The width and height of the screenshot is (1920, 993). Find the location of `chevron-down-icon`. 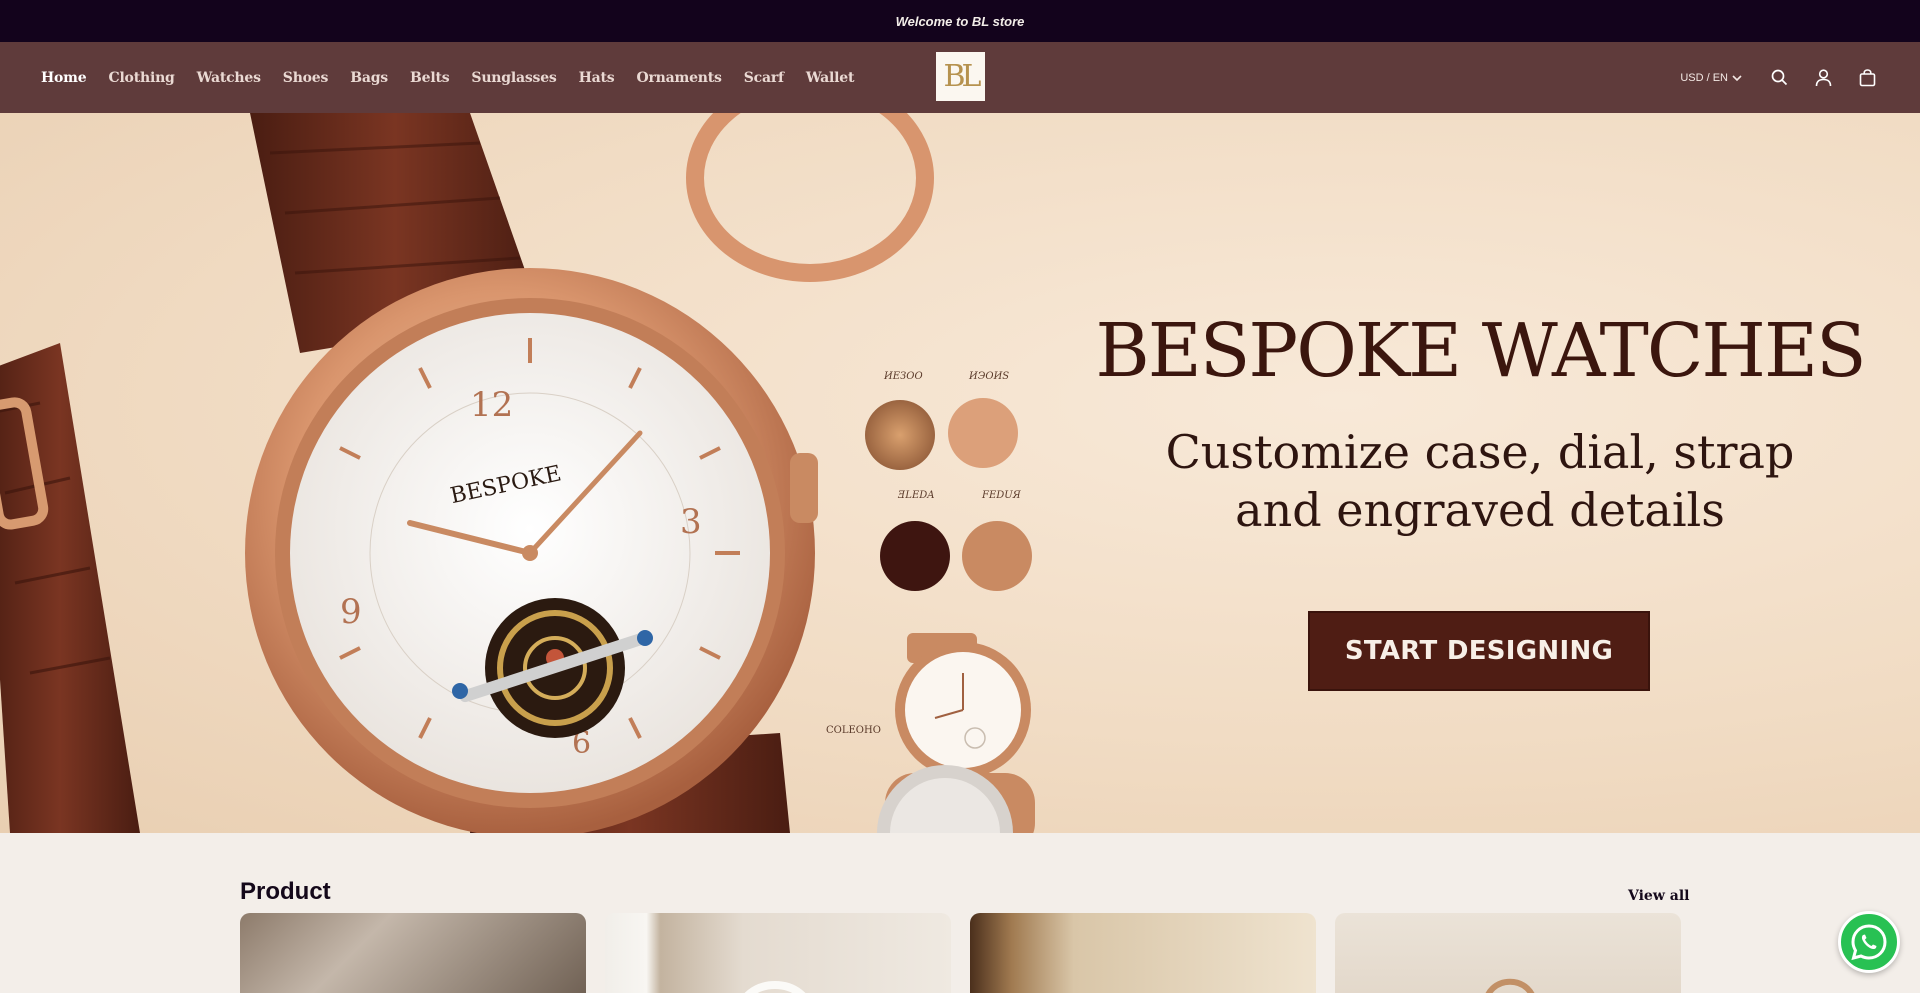

chevron-down-icon is located at coordinates (1737, 77).